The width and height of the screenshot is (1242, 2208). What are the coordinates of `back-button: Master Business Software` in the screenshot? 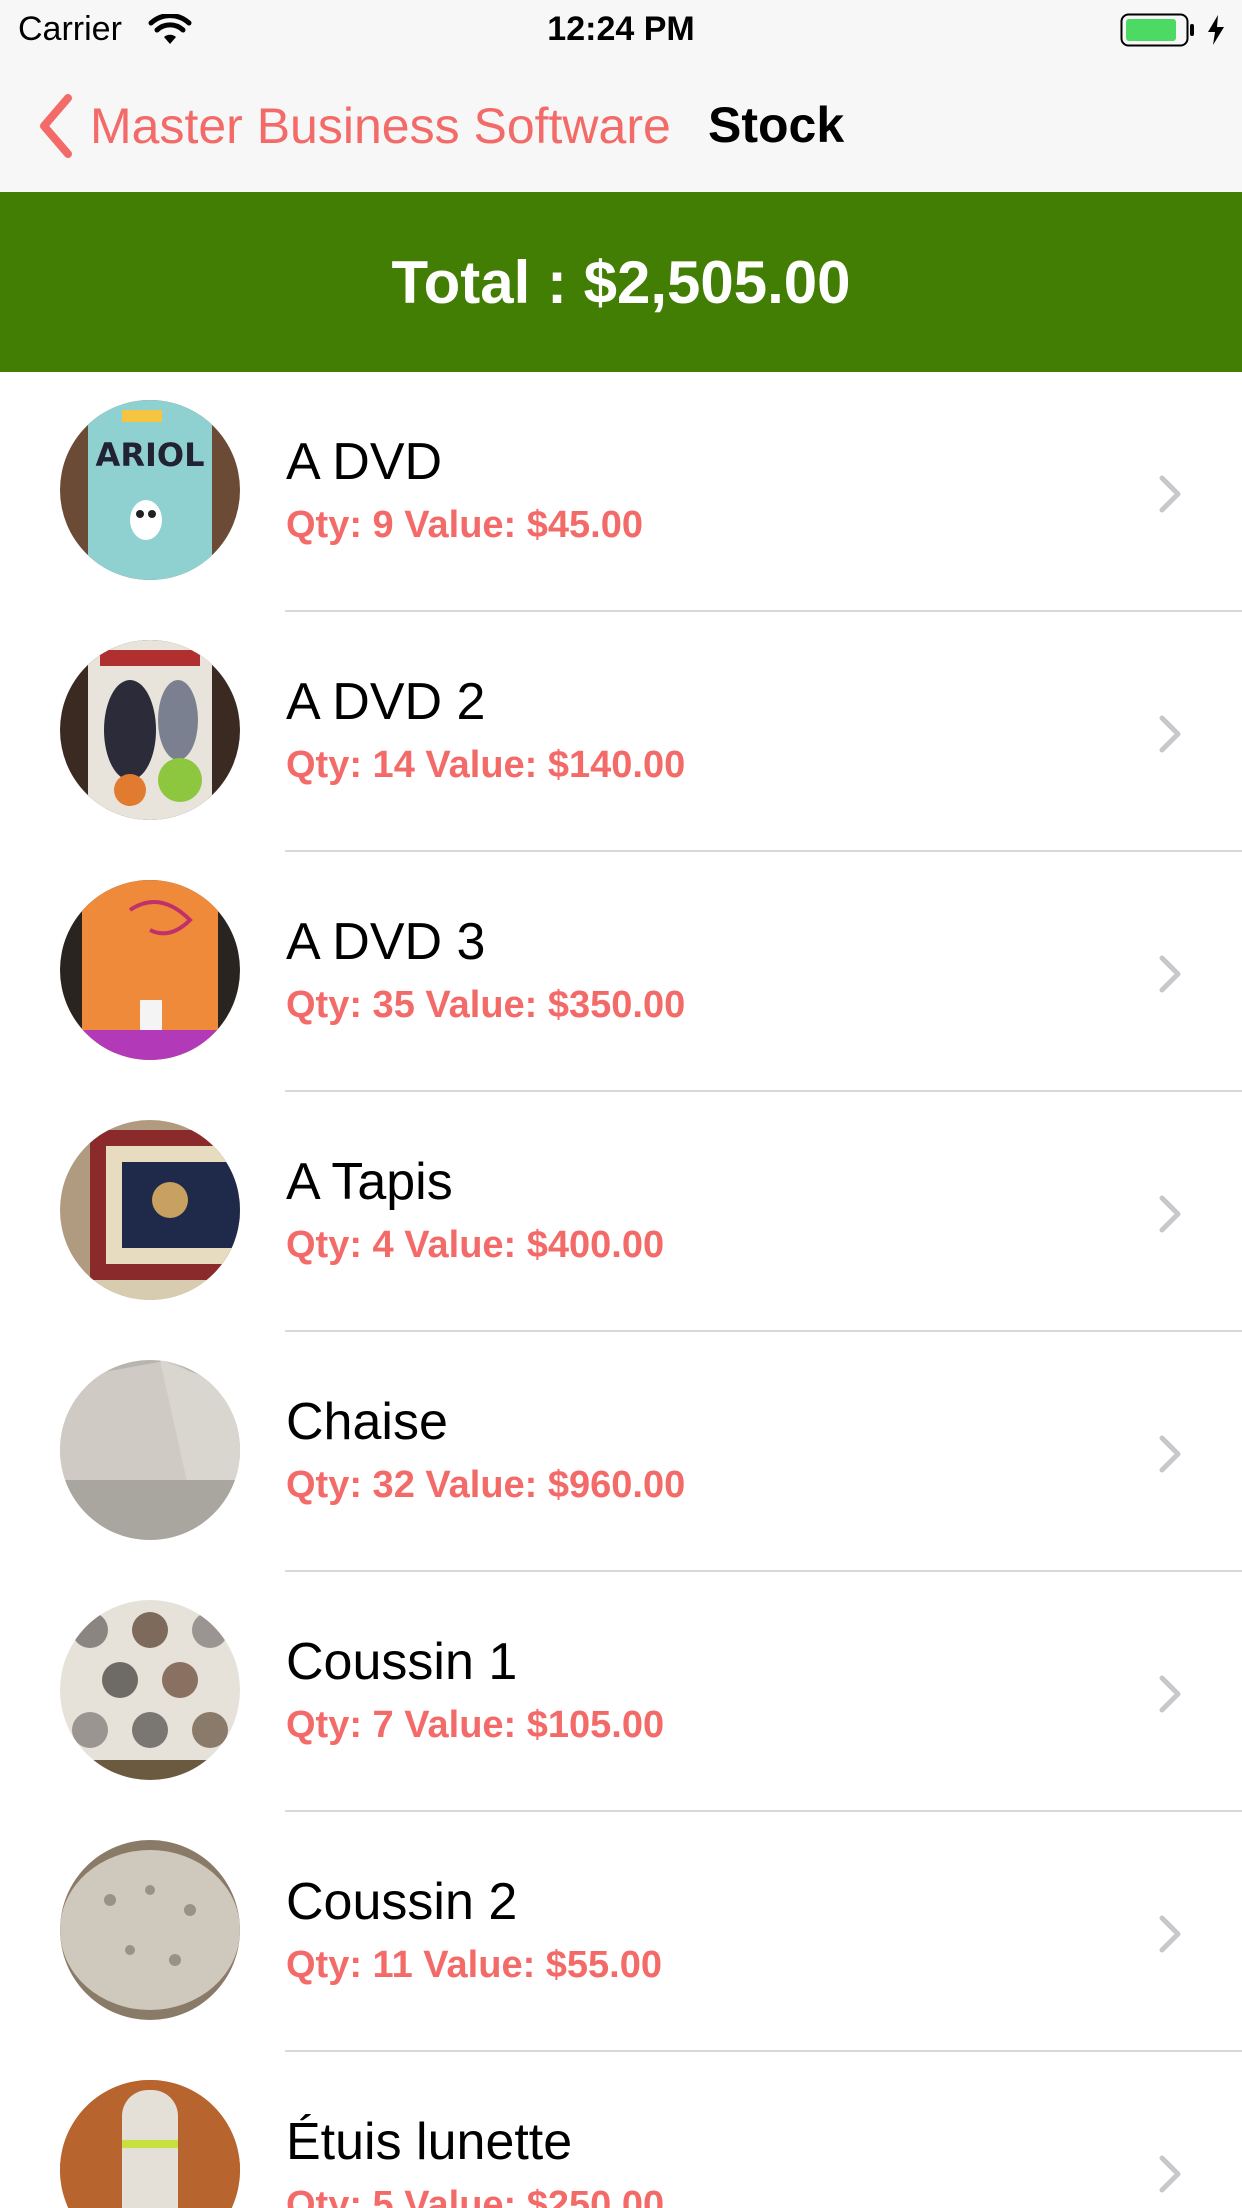 It's located at (353, 126).